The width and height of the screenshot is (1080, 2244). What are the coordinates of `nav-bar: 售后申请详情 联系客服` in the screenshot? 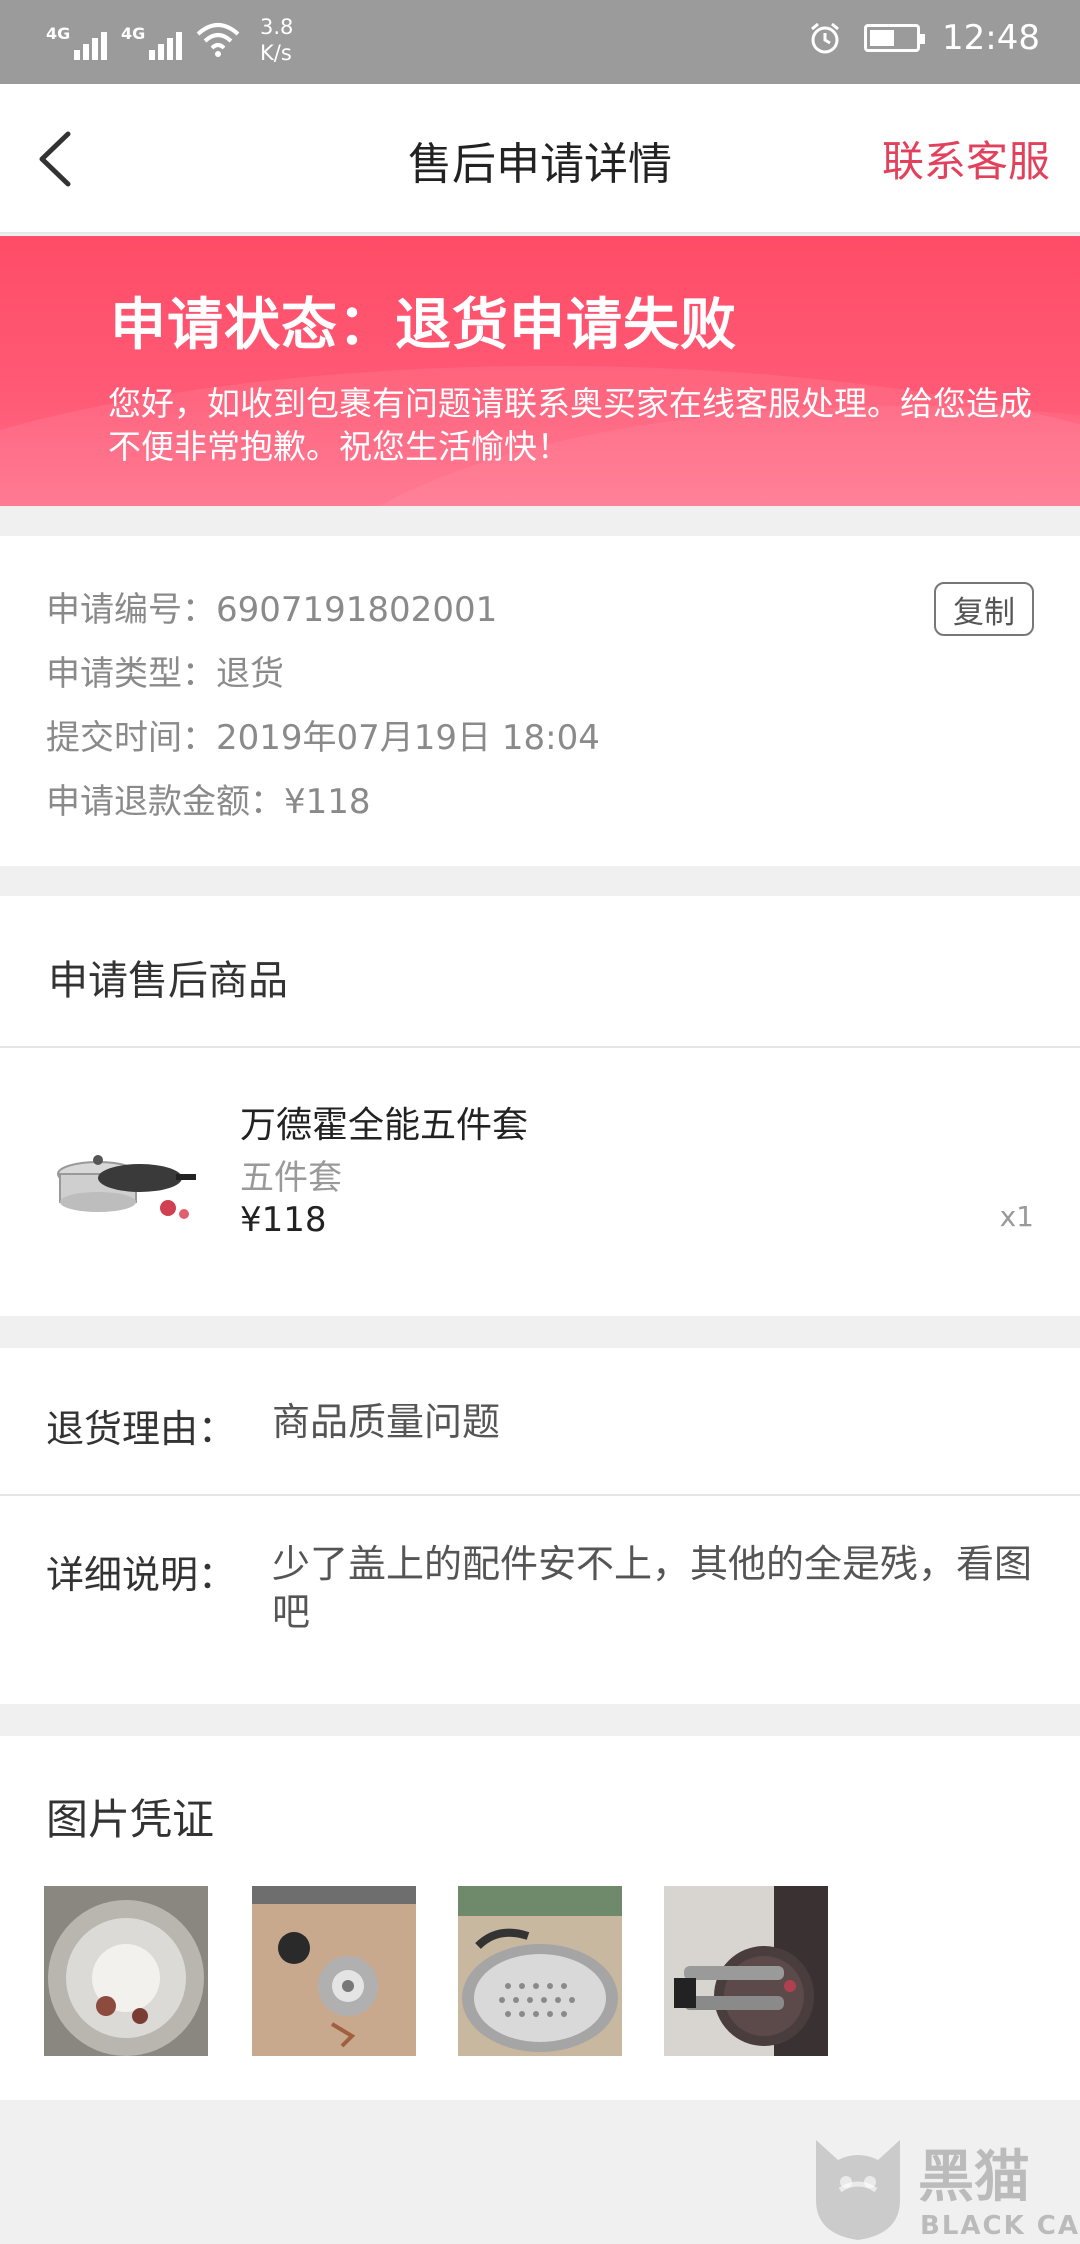 It's located at (540, 159).